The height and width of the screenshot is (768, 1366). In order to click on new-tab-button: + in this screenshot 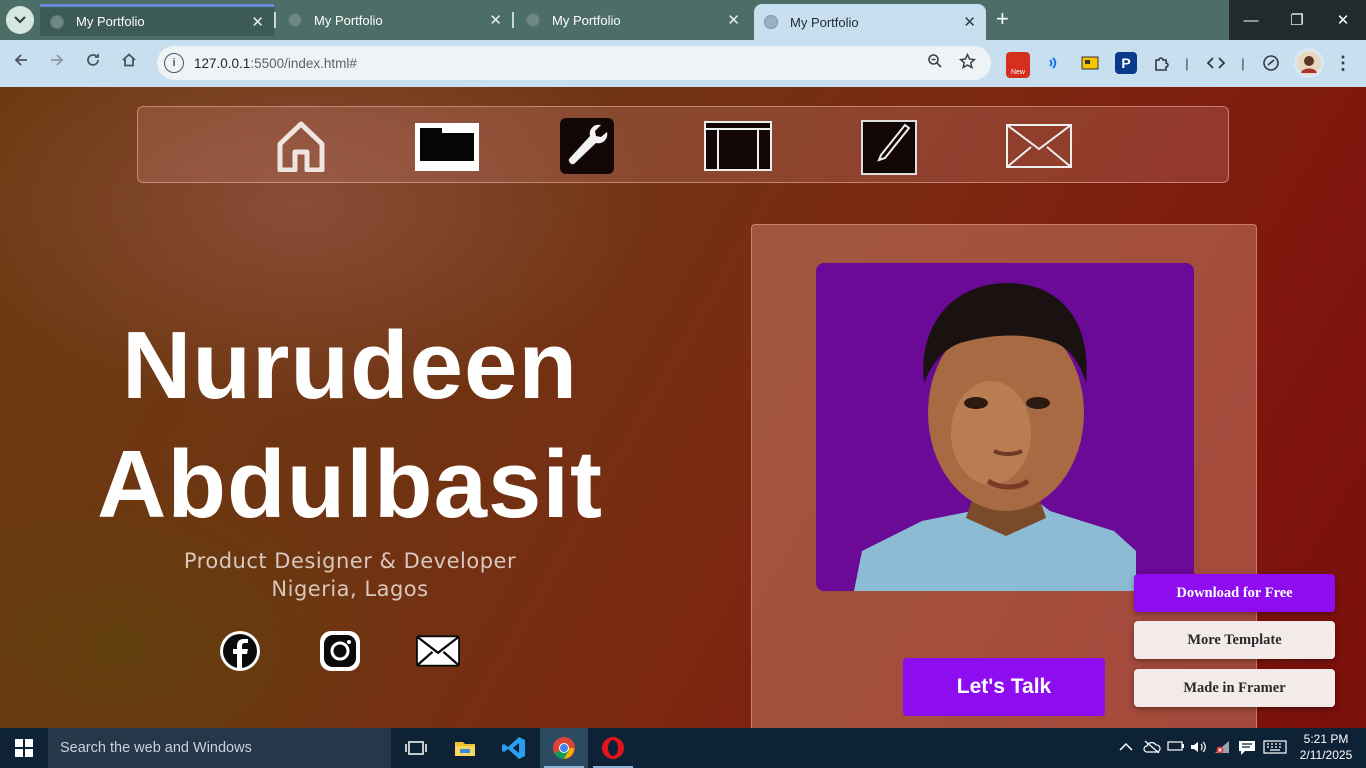, I will do `click(1002, 19)`.